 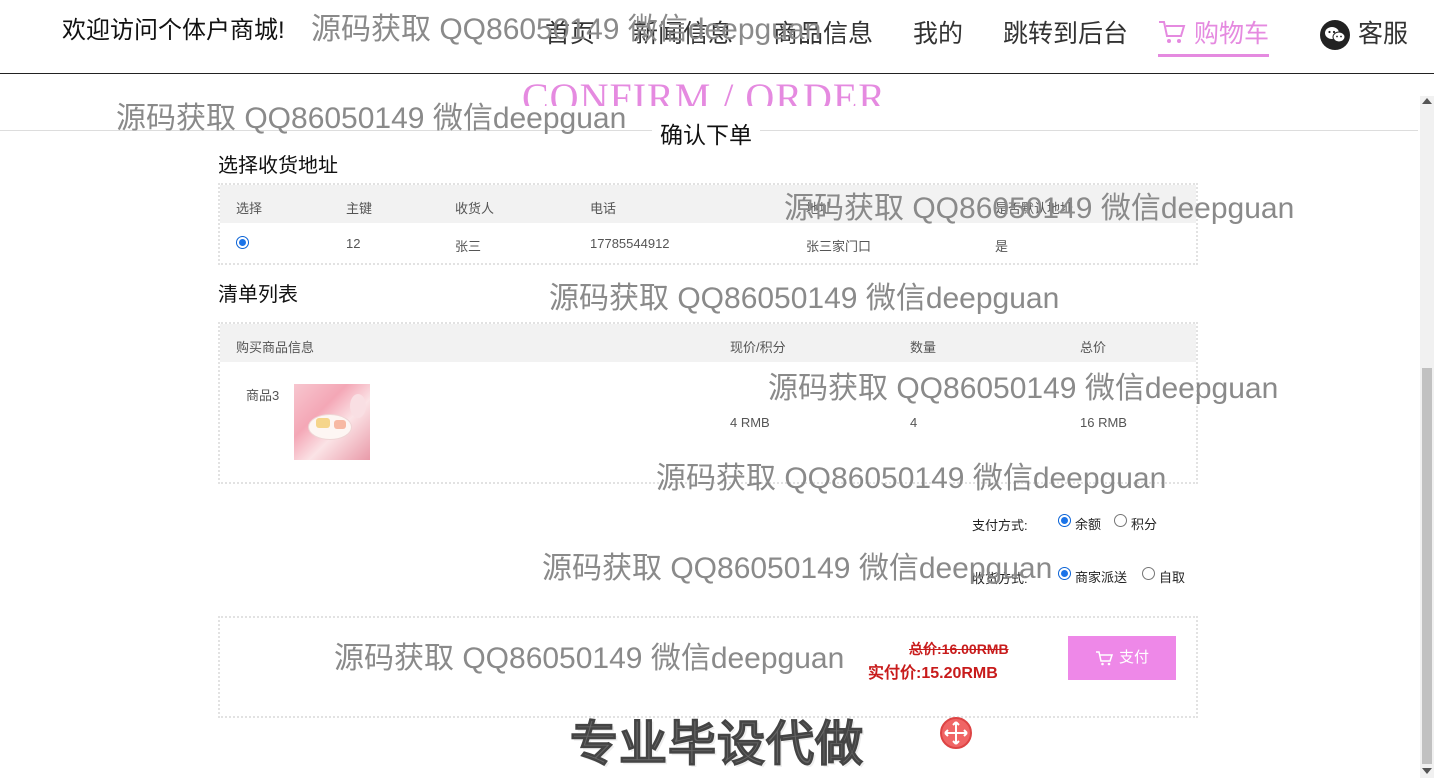 I want to click on col-select: 选择, so click(x=249, y=208).